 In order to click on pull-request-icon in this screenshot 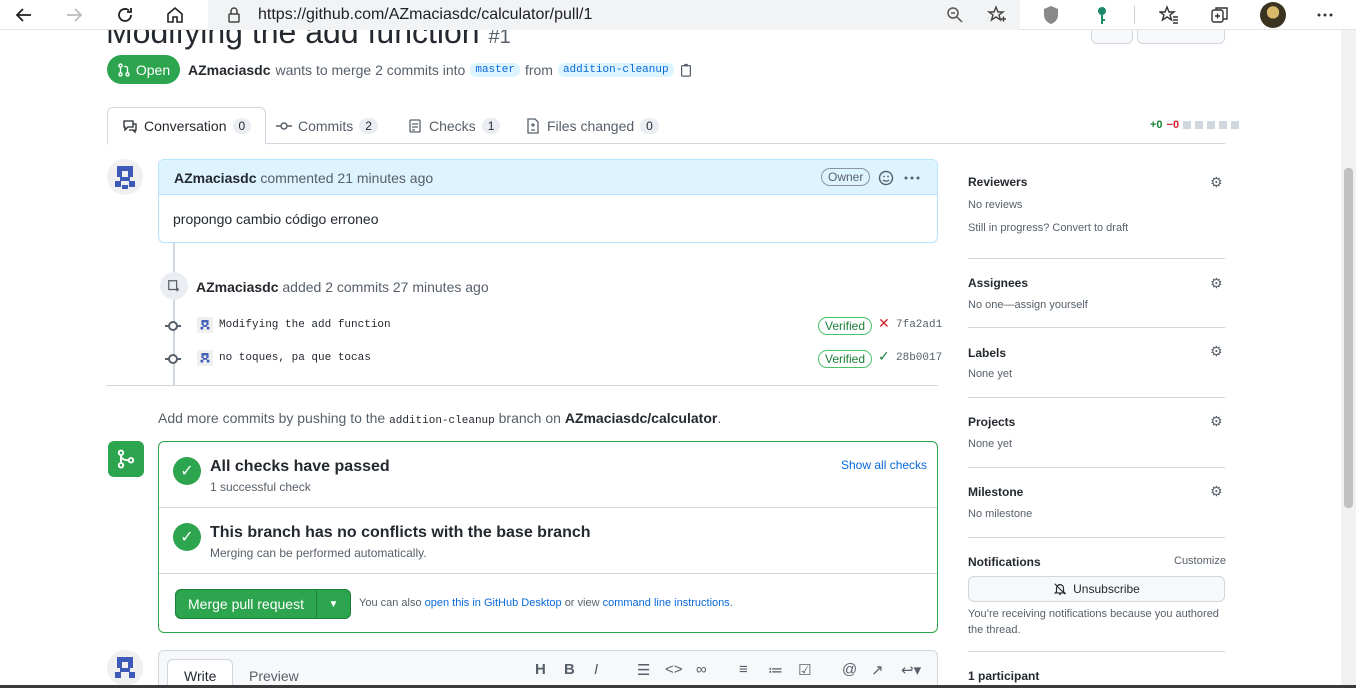, I will do `click(124, 69)`.